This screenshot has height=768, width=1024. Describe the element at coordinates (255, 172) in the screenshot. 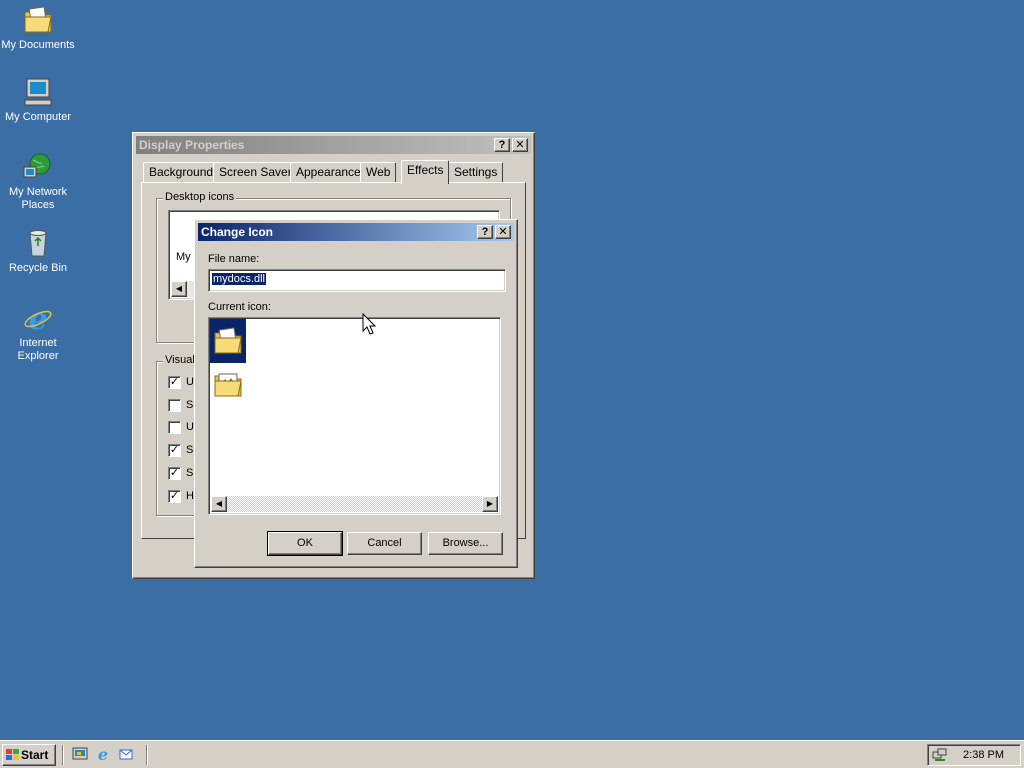

I see `tab-screen-saver: Screen Saver` at that location.